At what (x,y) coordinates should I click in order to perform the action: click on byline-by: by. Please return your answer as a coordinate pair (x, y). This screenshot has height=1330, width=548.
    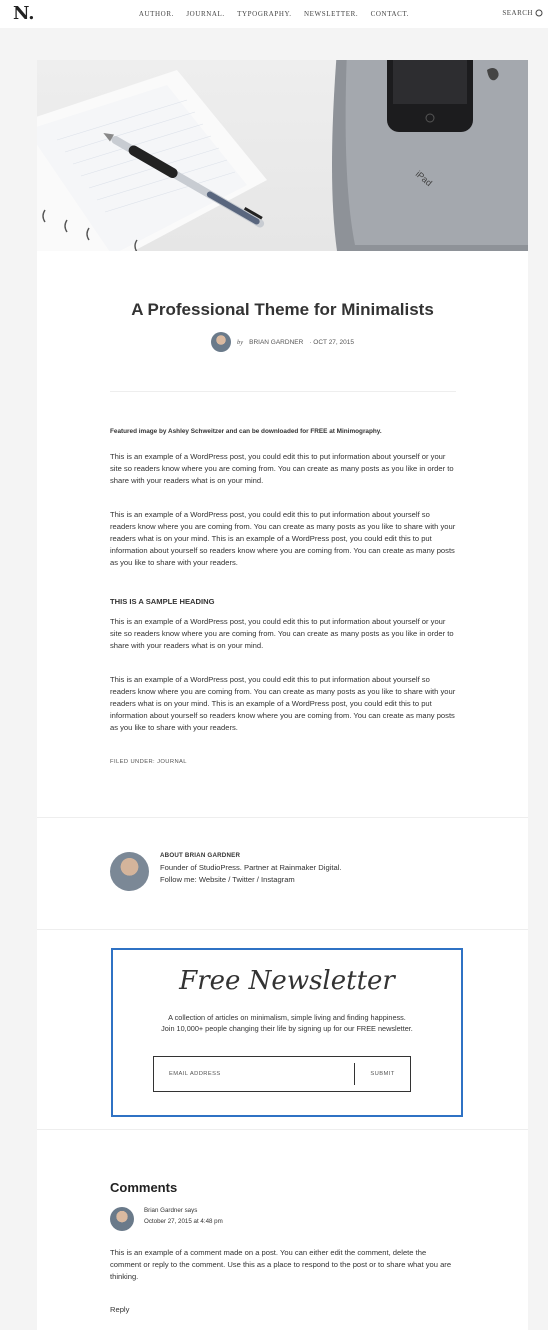
    Looking at the image, I should click on (240, 342).